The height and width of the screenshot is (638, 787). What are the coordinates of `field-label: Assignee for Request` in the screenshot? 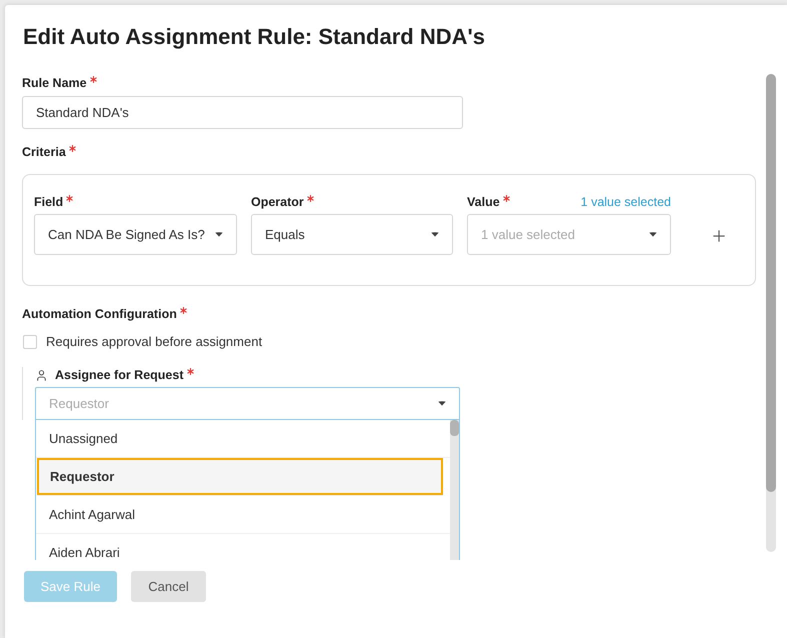 It's located at (119, 375).